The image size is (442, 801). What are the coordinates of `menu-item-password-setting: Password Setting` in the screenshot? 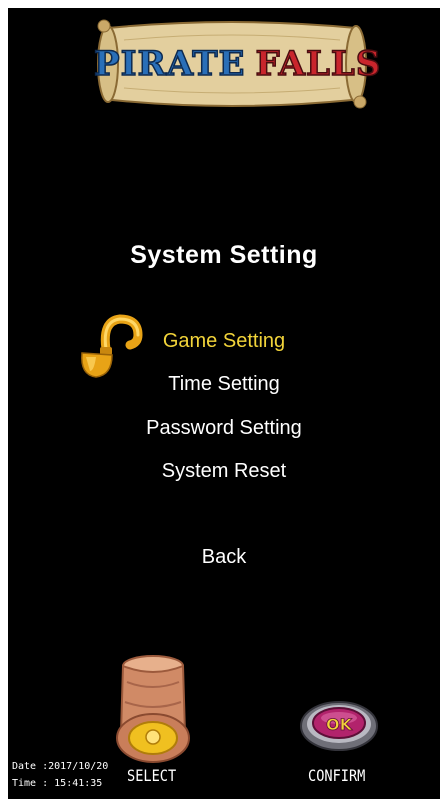 It's located at (224, 428).